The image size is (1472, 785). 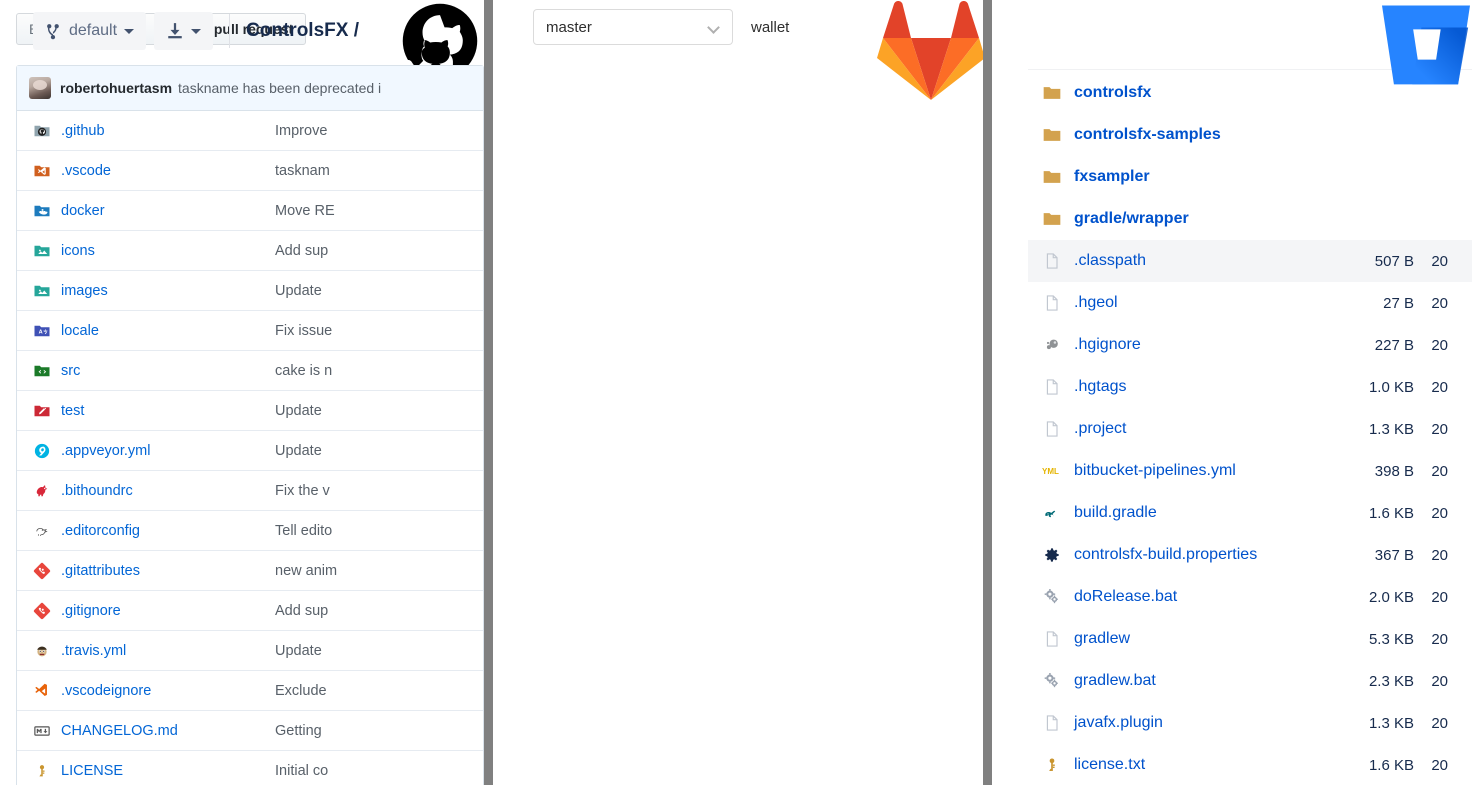 What do you see at coordinates (1394, 345) in the screenshot?
I see `file-size: 227 B` at bounding box center [1394, 345].